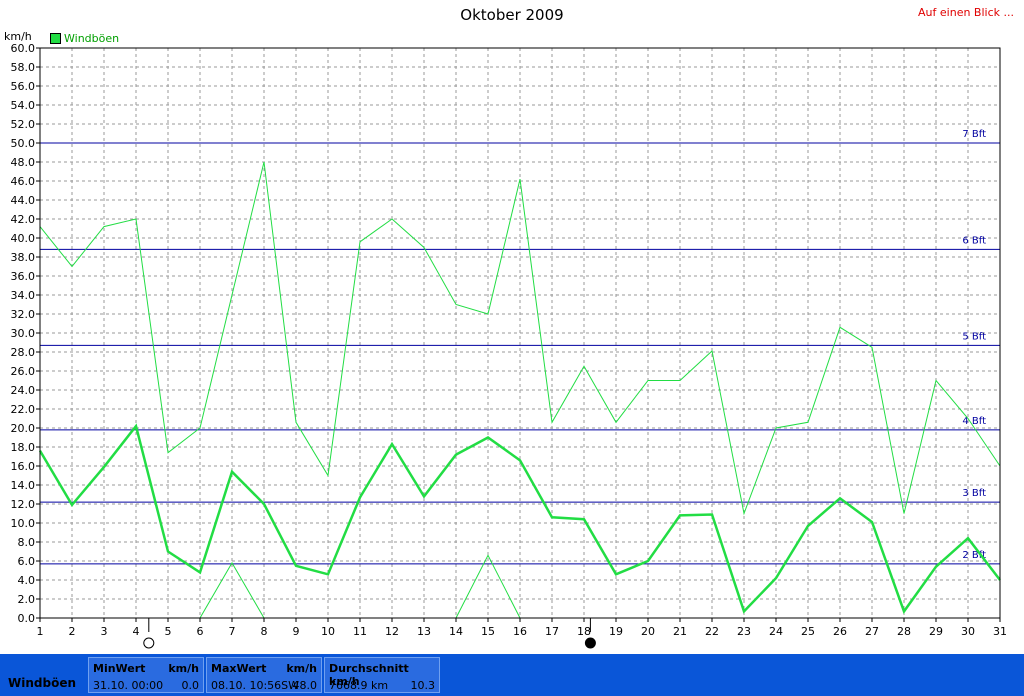  I want to click on min-label: MinWert, so click(119, 668).